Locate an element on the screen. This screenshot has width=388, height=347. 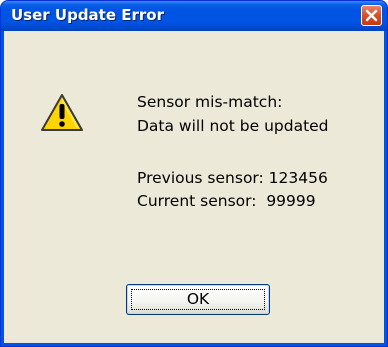
message-line-1: Sensor mis-match: is located at coordinates (210, 102).